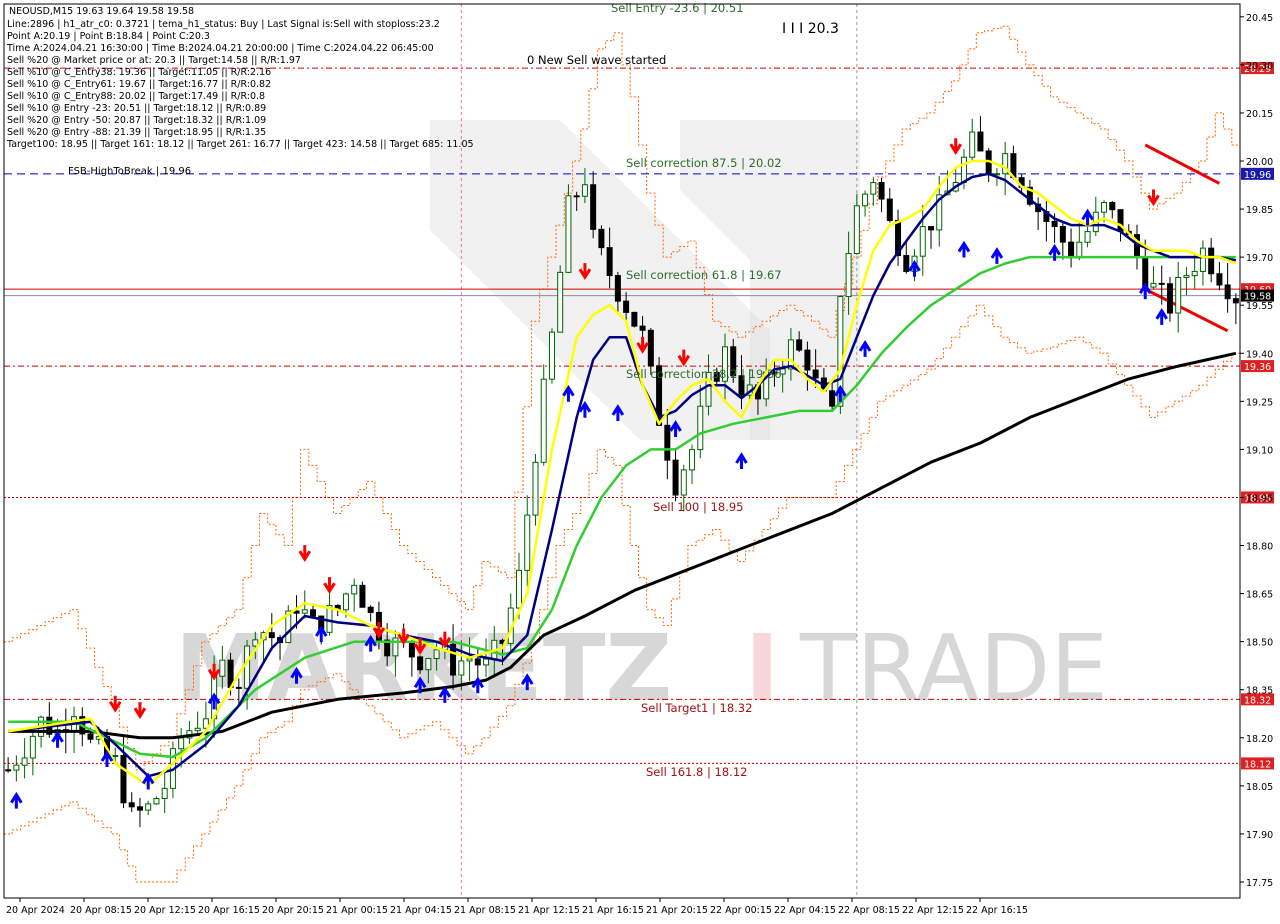 Image resolution: width=1280 pixels, height=924 pixels. I want to click on x-tick-label: 22 Apr 16:15, so click(997, 910).